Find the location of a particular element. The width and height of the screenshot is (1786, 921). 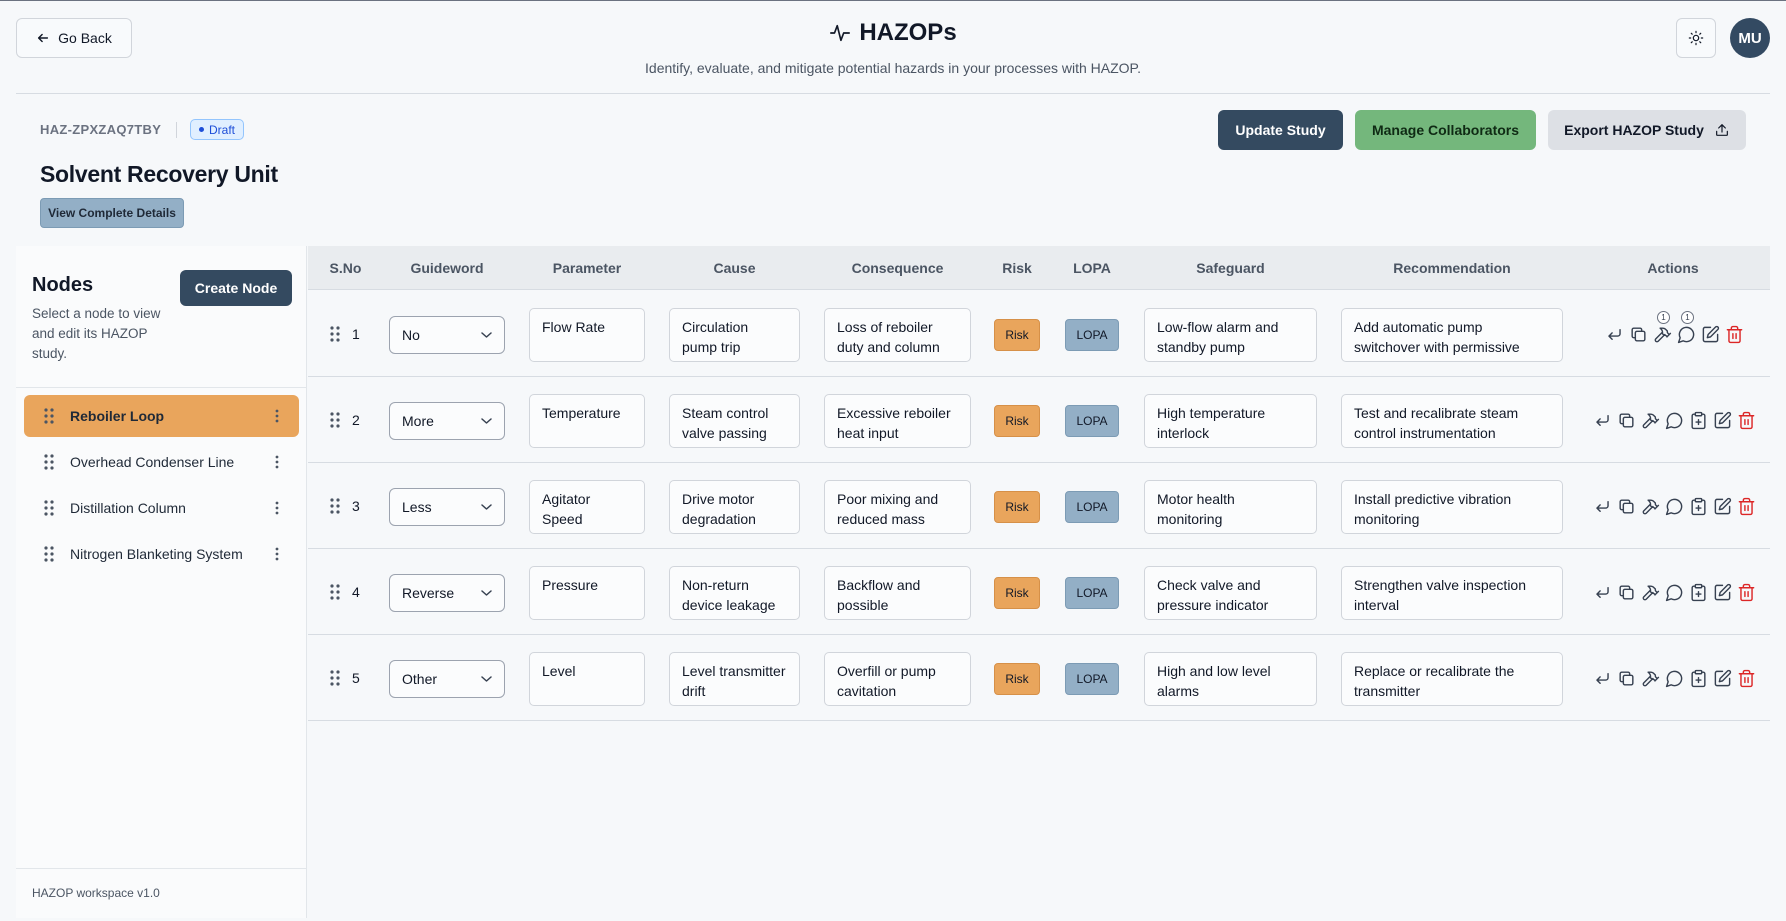

export-study-button: Export HAZOP Study is located at coordinates (1647, 130).